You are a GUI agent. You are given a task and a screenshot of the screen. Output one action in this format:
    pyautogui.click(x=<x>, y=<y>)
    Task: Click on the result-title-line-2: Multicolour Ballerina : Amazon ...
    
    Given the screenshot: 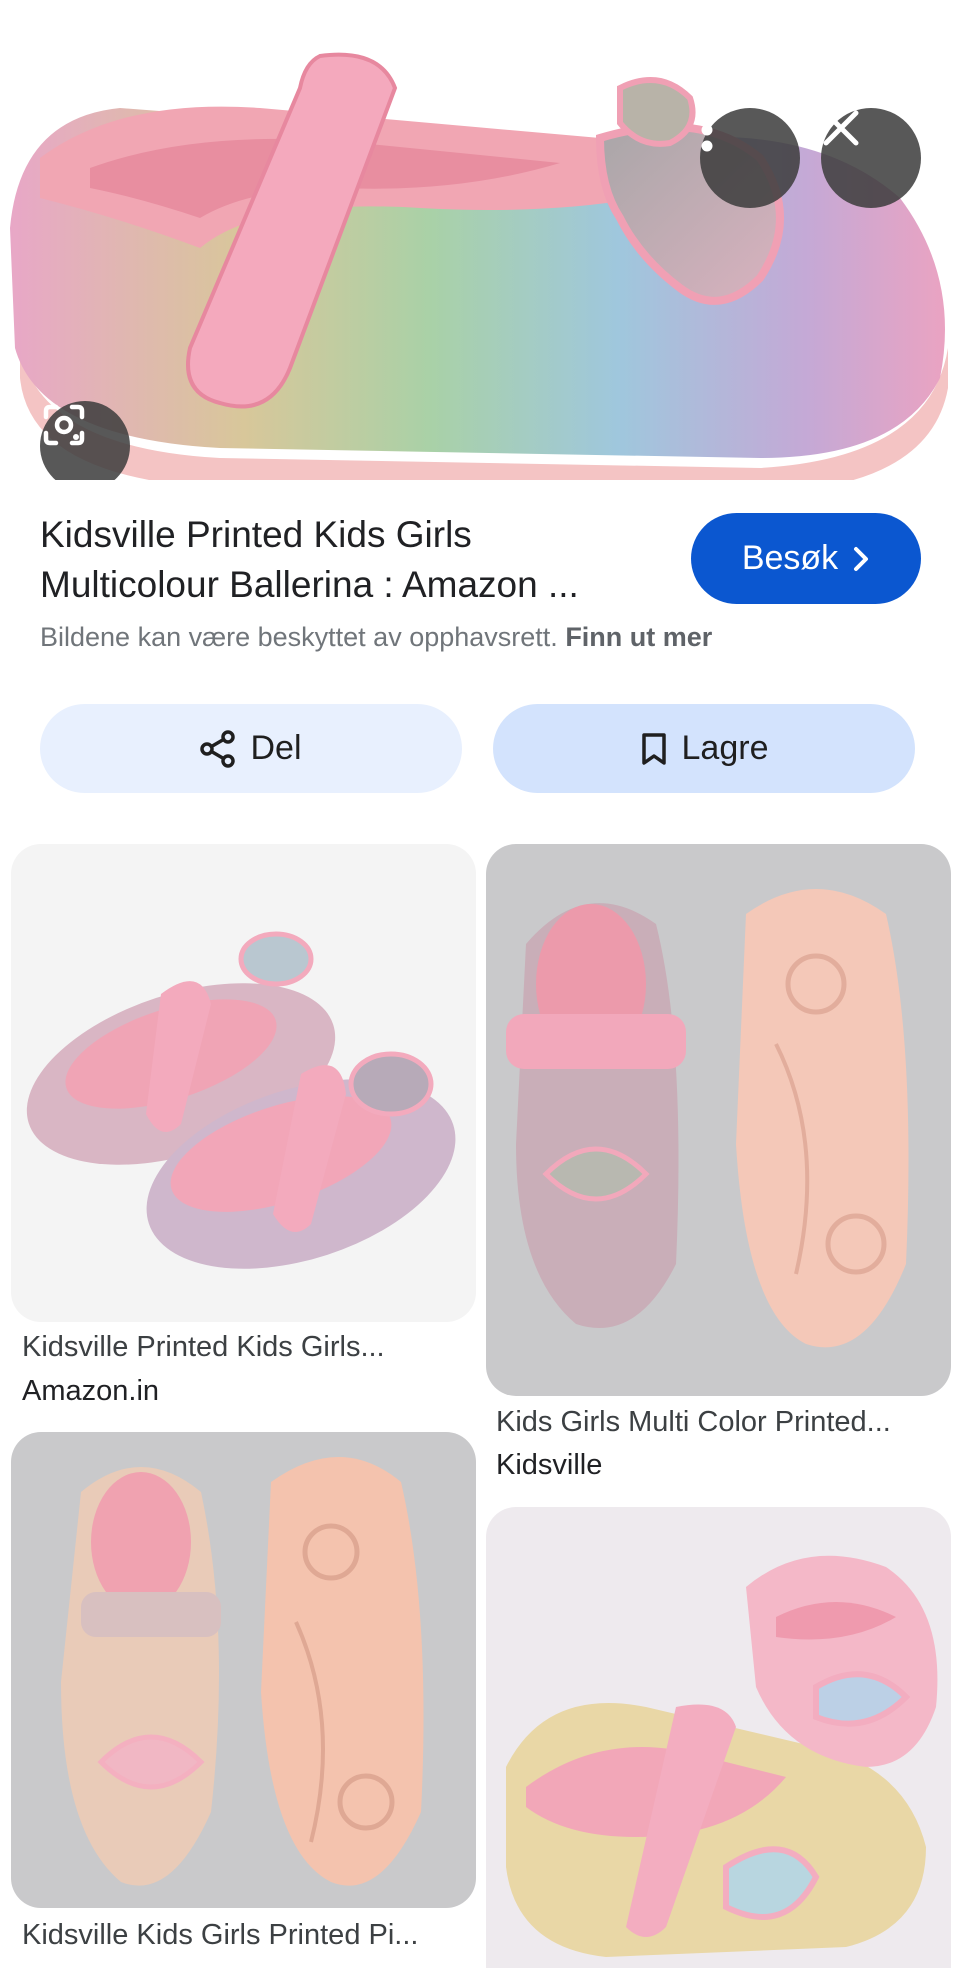 What is the action you would take?
    pyautogui.click(x=309, y=584)
    